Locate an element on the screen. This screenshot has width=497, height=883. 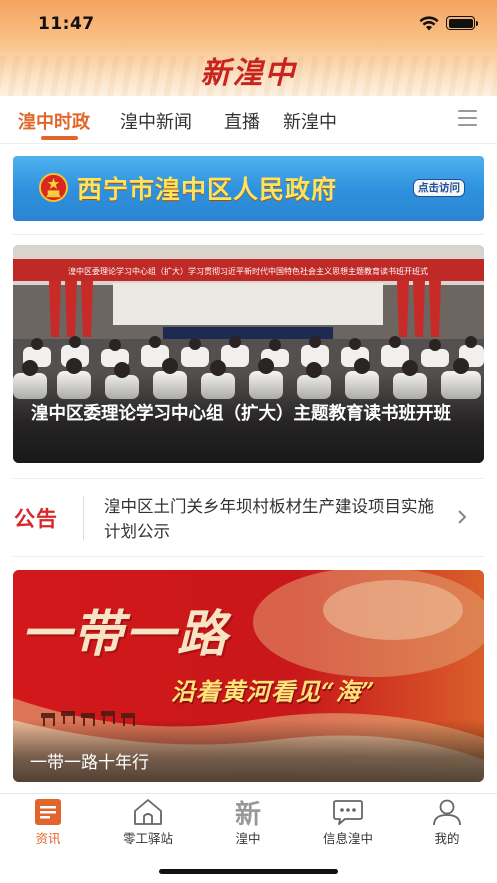
svg-text: 新 is located at coordinates (248, 812).